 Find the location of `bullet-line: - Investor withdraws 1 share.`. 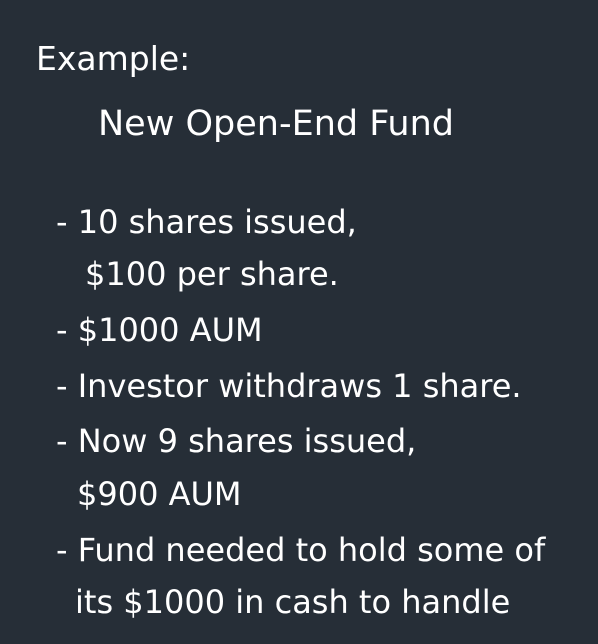

bullet-line: - Investor withdraws 1 share. is located at coordinates (289, 386).